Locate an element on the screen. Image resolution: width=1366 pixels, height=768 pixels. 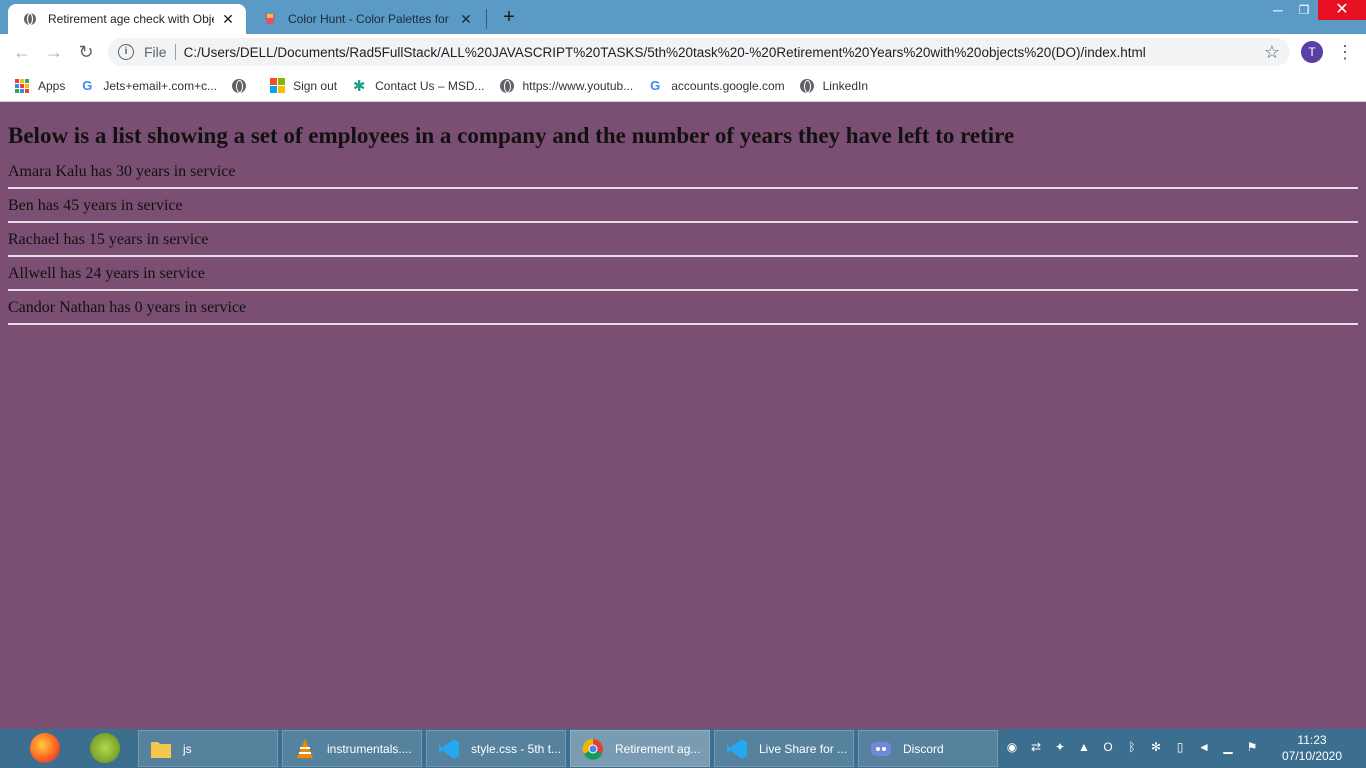
gear-icon: ✱ is located at coordinates (359, 86).